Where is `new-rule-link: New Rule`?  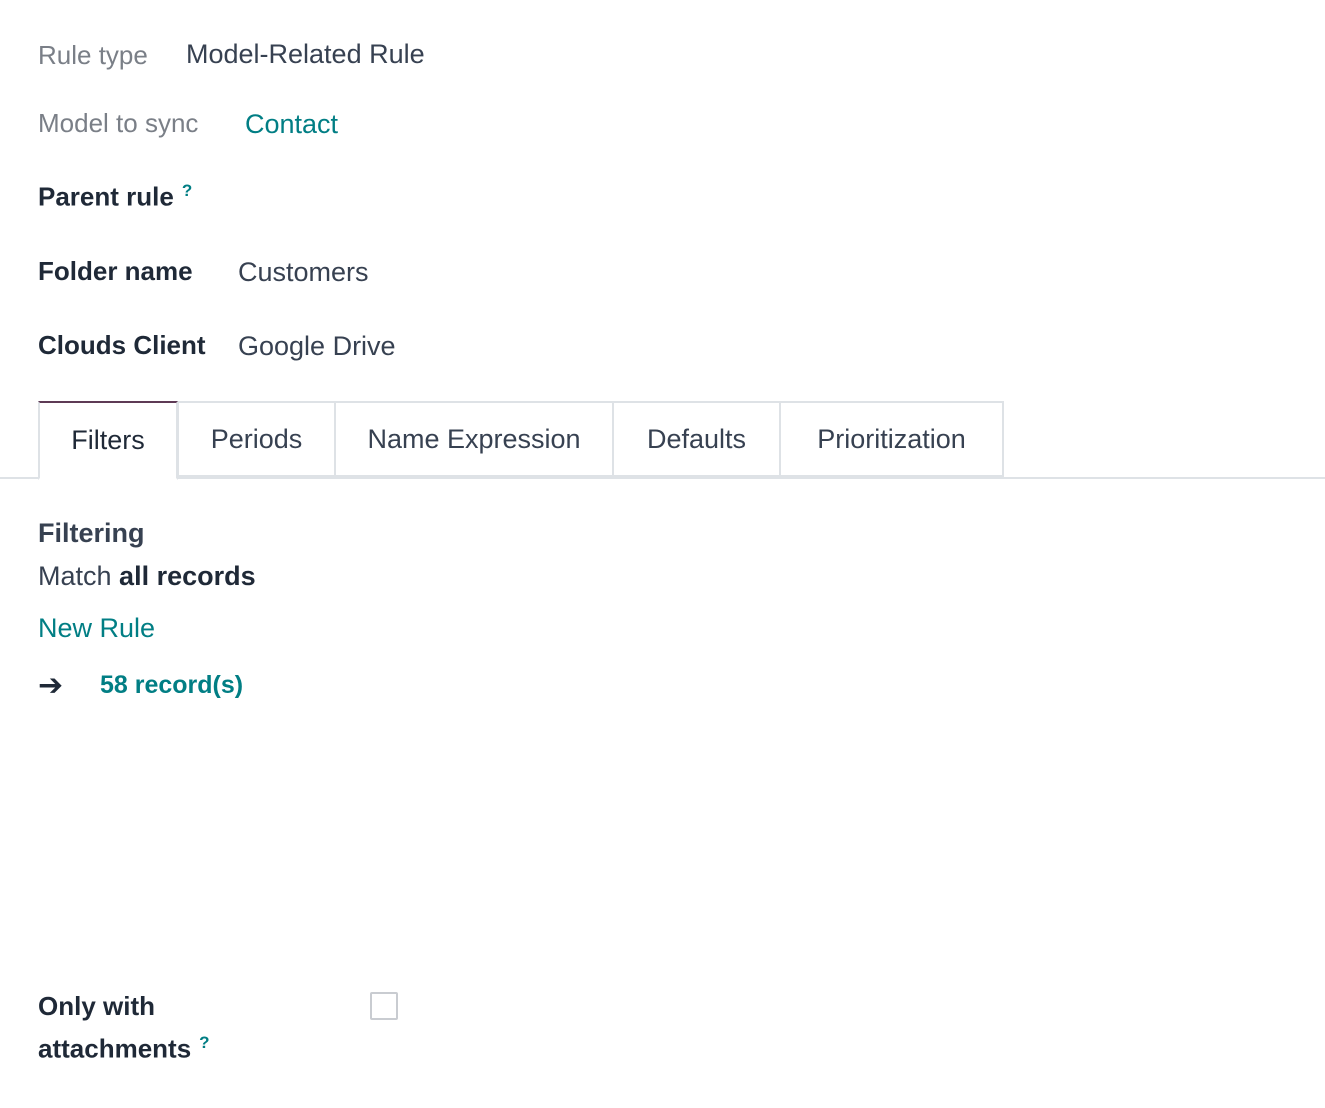
new-rule-link: New Rule is located at coordinates (96, 628).